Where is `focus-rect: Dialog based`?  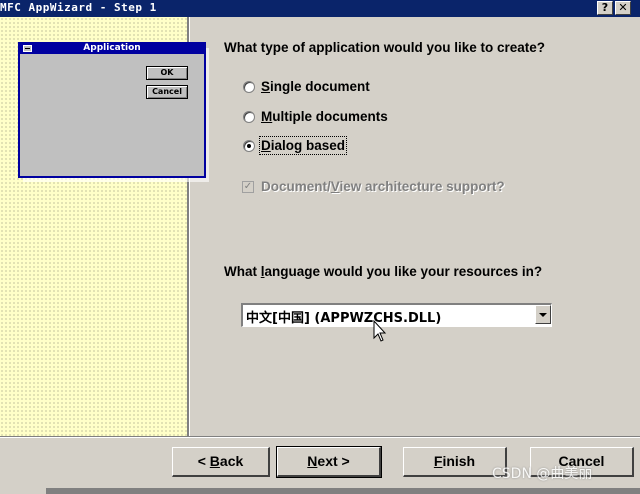 focus-rect: Dialog based is located at coordinates (303, 145).